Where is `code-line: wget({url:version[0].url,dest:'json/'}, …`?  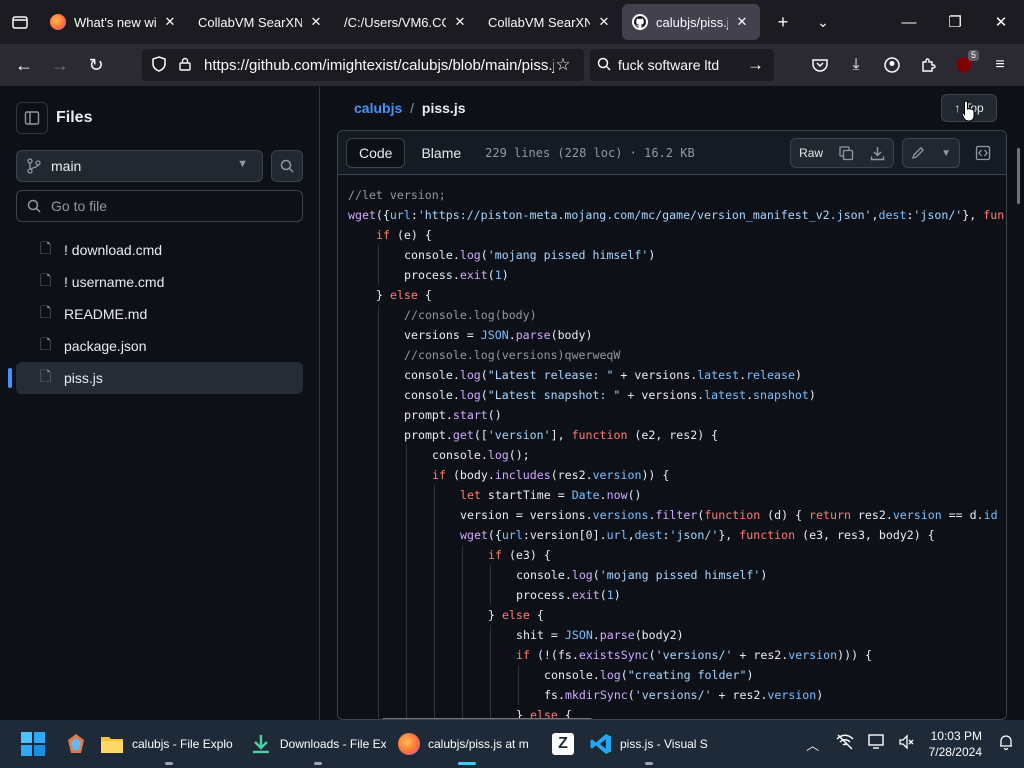 code-line: wget({url:version[0].url,dest:'json/'}, … is located at coordinates (676, 535).